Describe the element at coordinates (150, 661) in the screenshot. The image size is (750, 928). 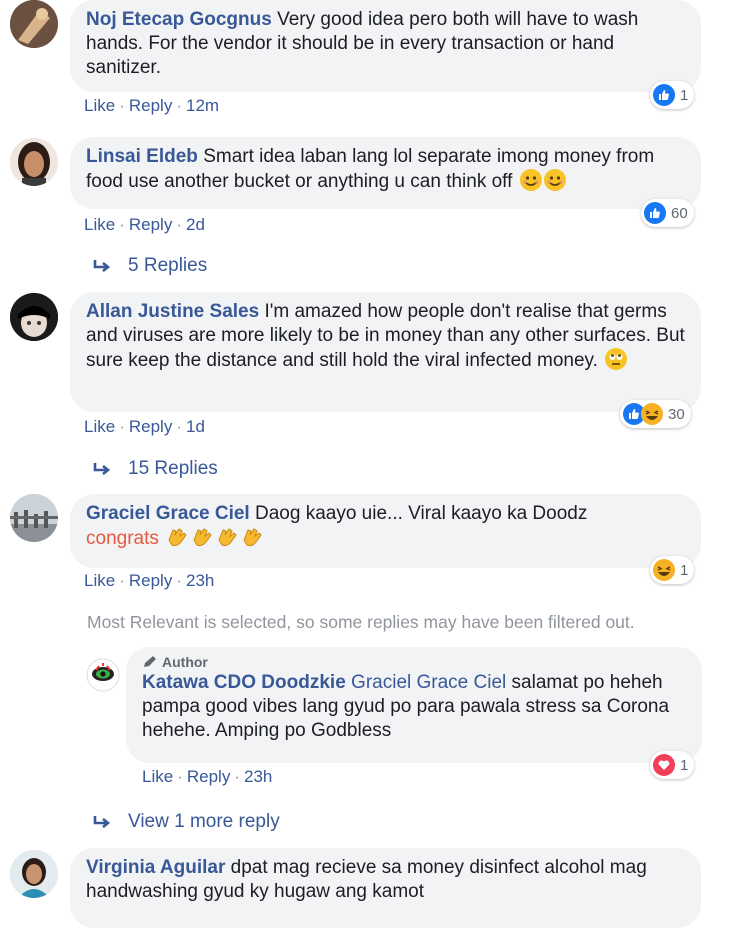
I see `pencil-icon` at that location.